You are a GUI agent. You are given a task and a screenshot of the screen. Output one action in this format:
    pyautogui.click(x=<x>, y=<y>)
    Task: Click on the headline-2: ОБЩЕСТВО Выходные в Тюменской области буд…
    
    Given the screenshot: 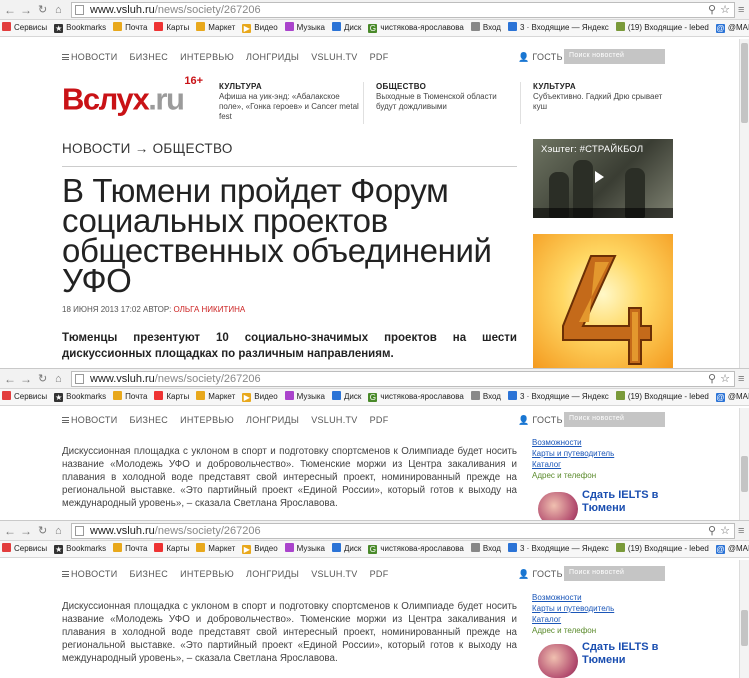 What is the action you would take?
    pyautogui.click(x=443, y=97)
    